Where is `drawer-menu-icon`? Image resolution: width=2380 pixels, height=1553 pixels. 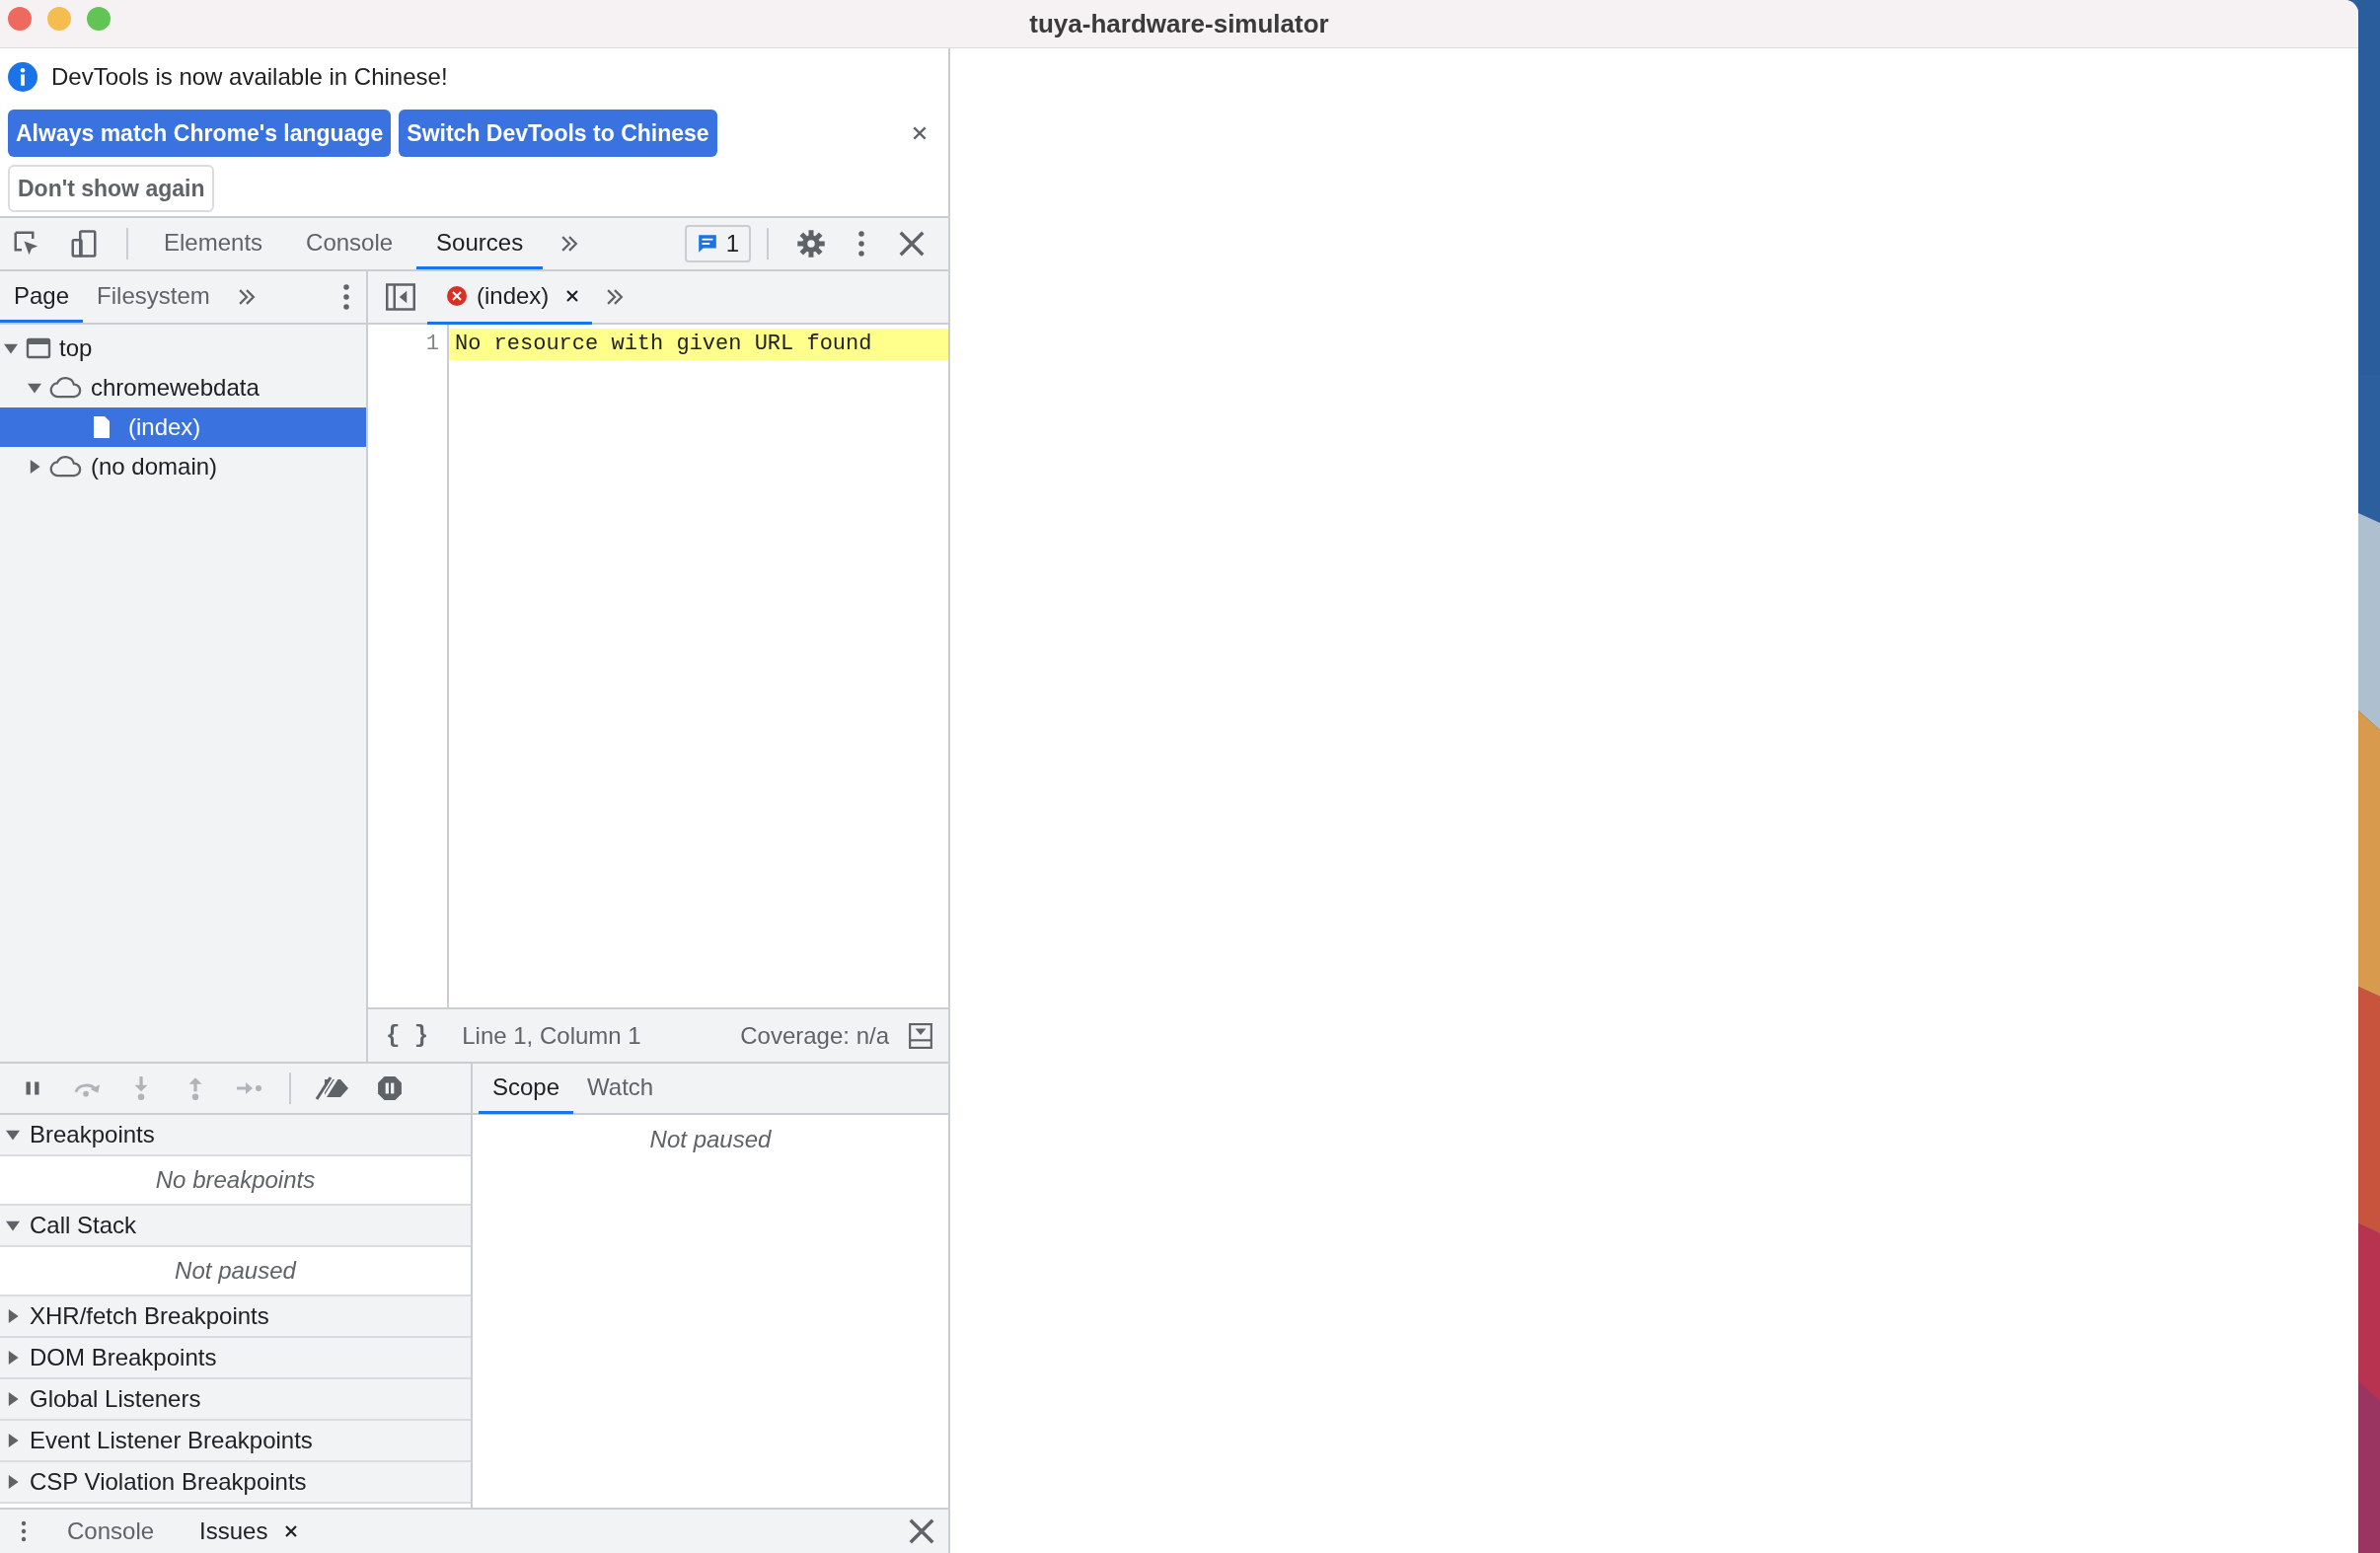 drawer-menu-icon is located at coordinates (24, 1531).